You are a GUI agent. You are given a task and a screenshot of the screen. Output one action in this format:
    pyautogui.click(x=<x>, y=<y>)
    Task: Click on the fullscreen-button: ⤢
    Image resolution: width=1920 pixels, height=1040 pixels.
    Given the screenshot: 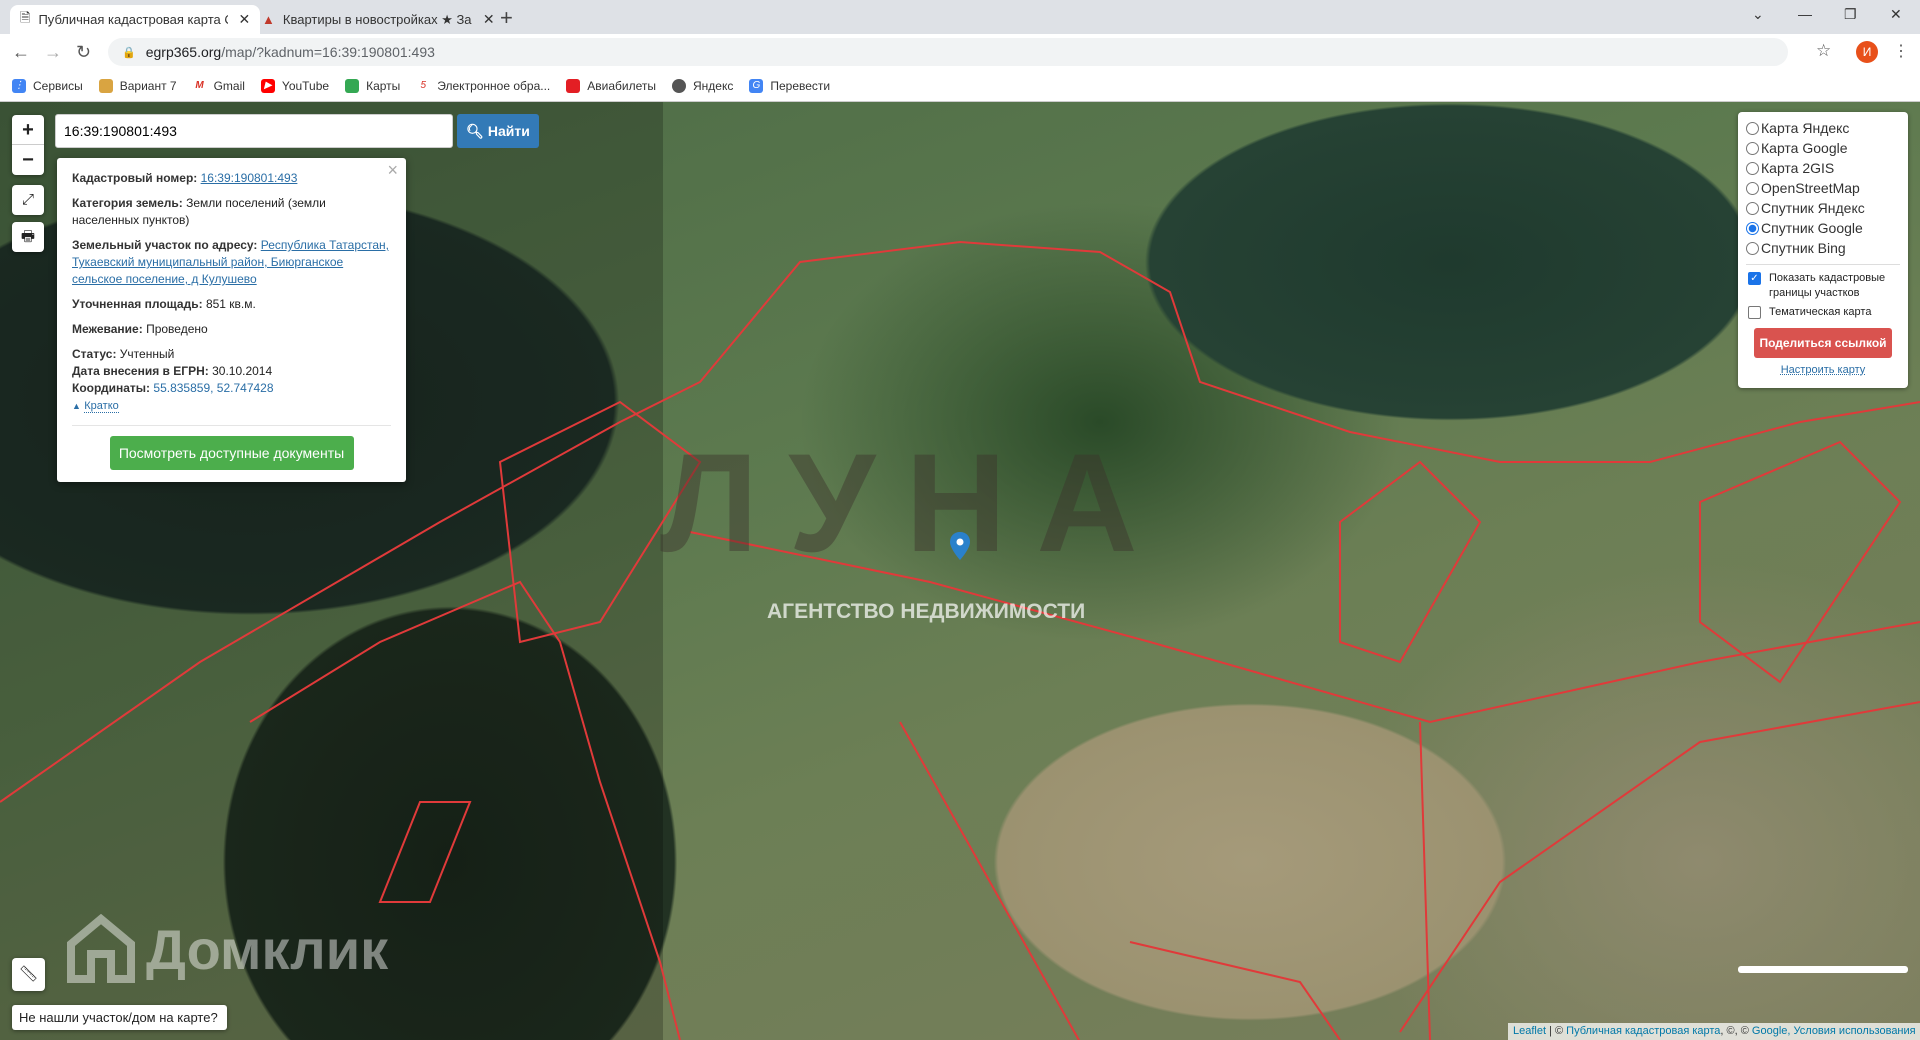 What is the action you would take?
    pyautogui.click(x=28, y=200)
    